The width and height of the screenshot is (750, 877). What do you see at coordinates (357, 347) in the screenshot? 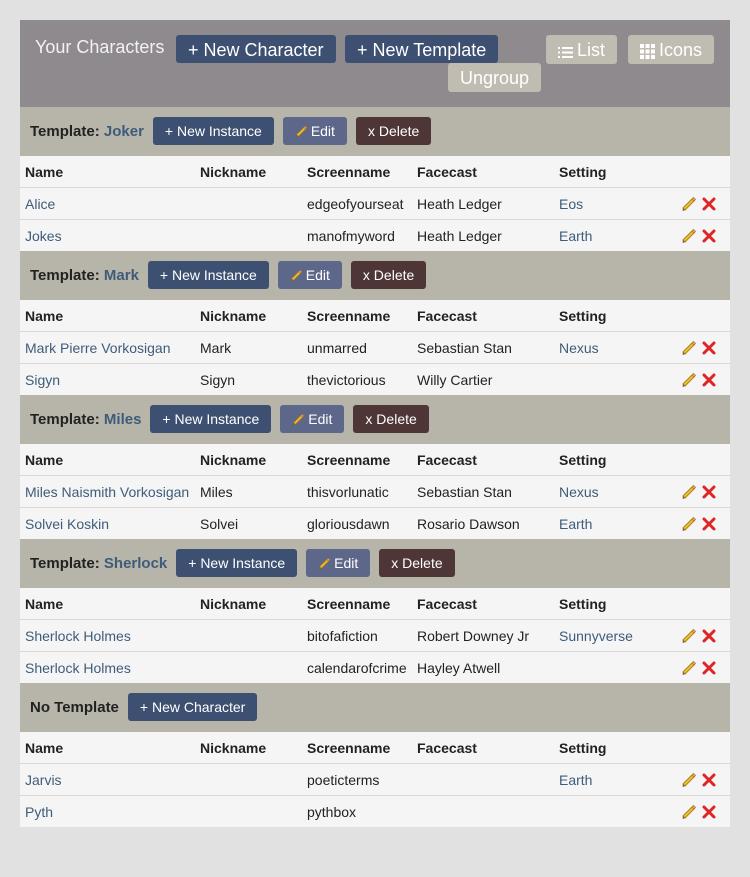
I see `cell-screenname: unmarred` at bounding box center [357, 347].